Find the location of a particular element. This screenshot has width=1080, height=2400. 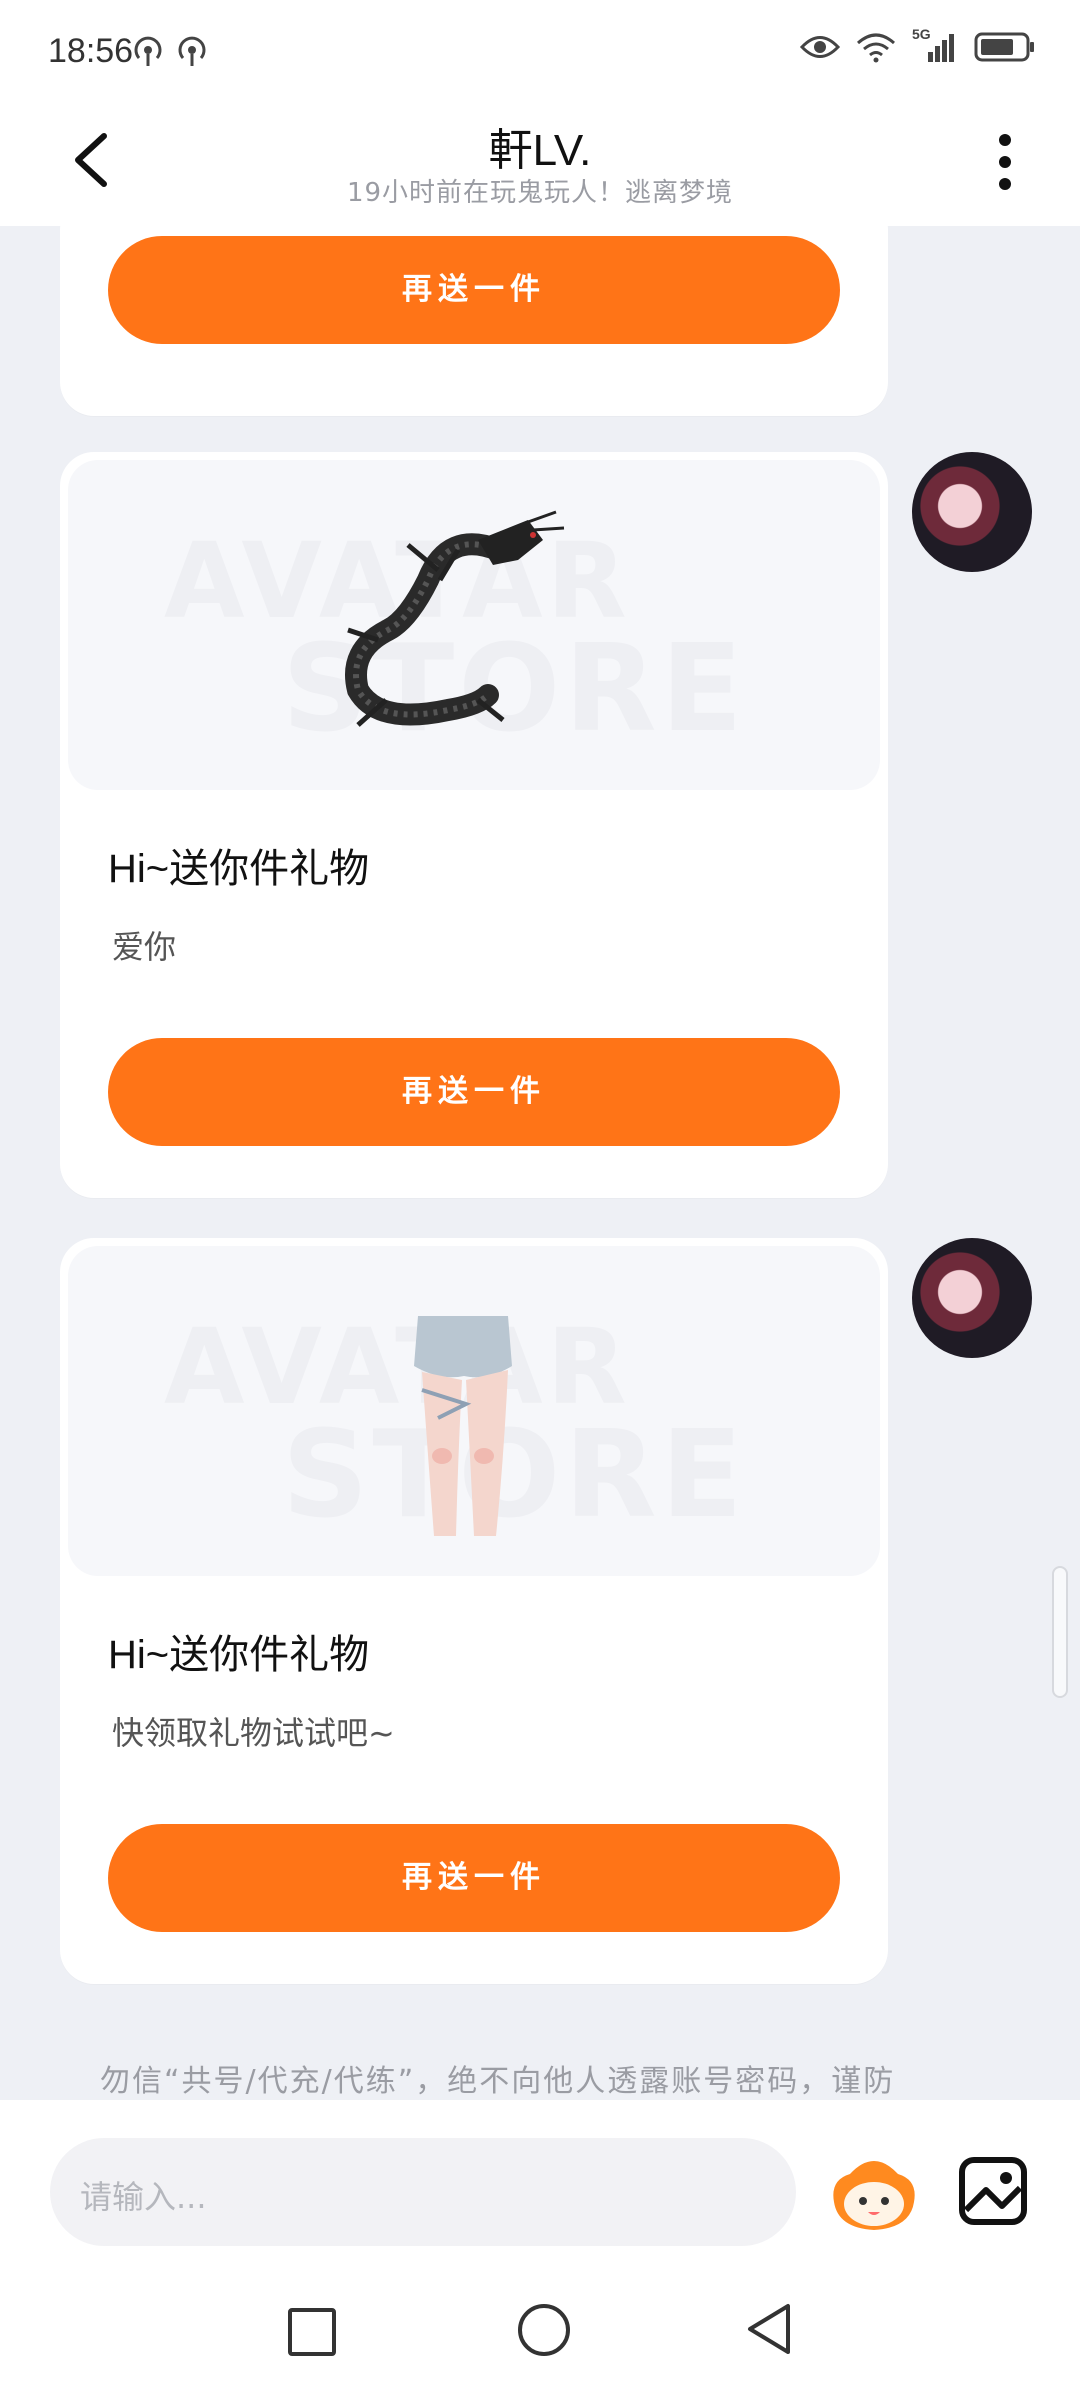

signal-icon: 5G is located at coordinates (935, 45).